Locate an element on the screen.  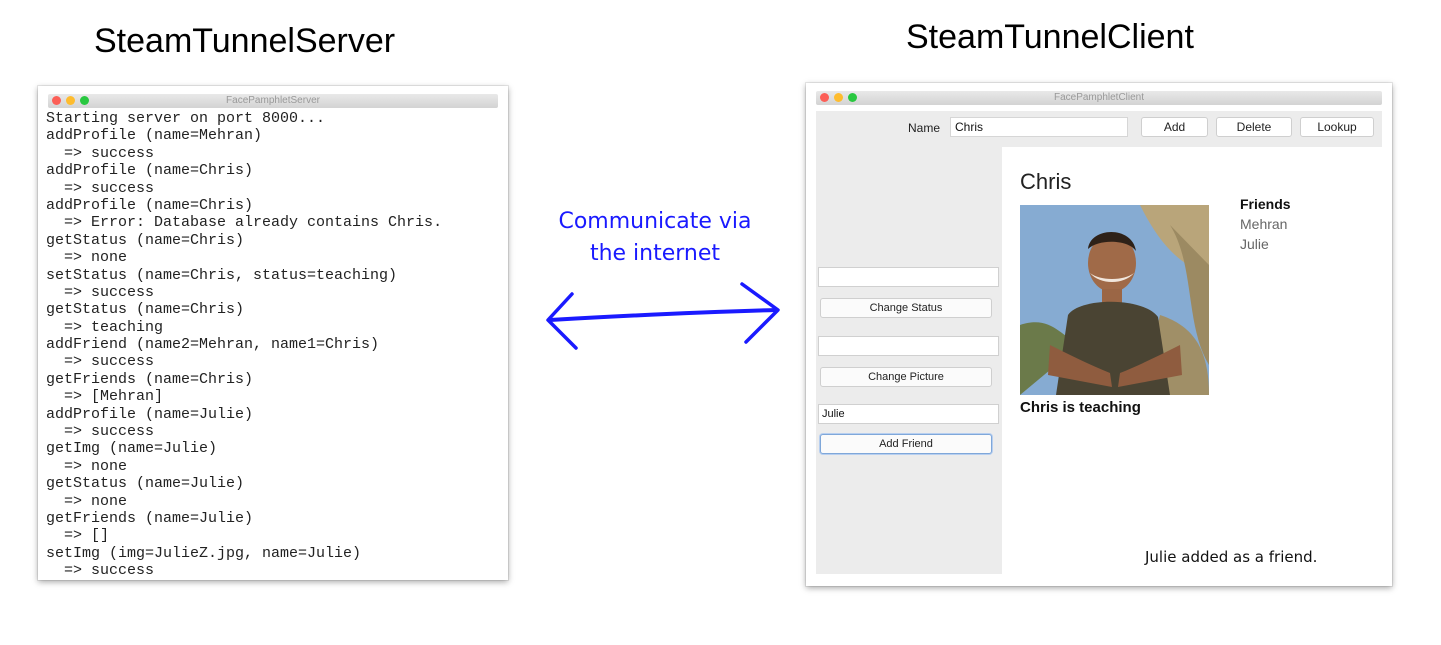
console-line: => [Mehran] is located at coordinates (105, 397).